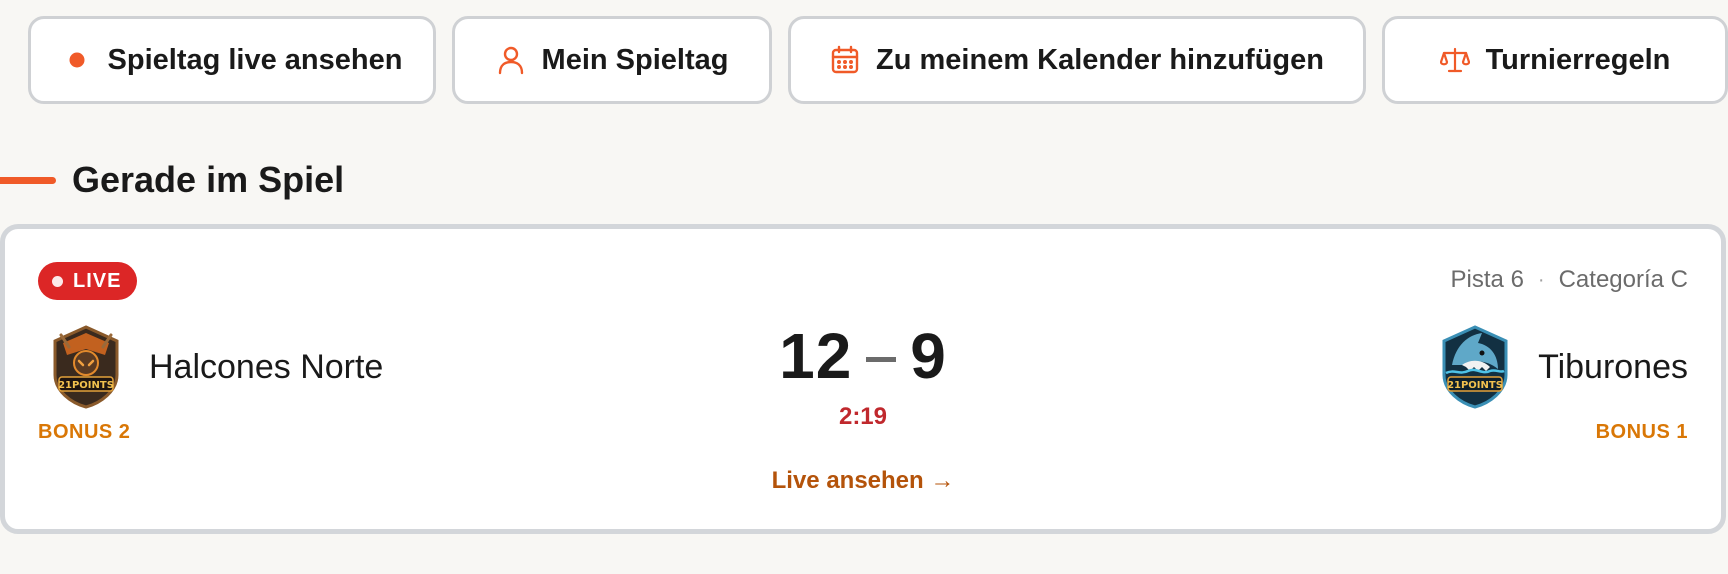 This screenshot has width=1728, height=574. Describe the element at coordinates (845, 60) in the screenshot. I see `calendar-icon` at that location.